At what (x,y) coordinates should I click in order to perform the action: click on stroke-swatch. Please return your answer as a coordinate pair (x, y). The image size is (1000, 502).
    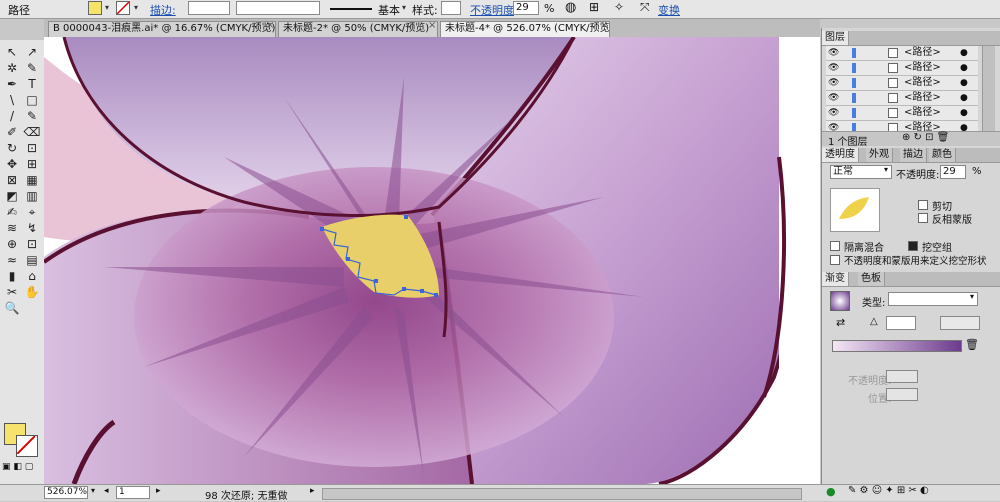
    Looking at the image, I should click on (123, 8).